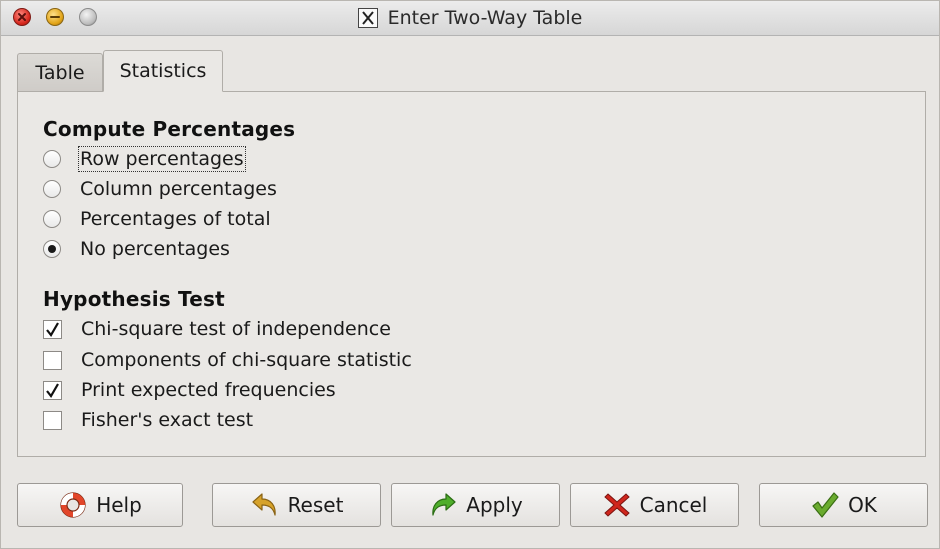 Image resolution: width=940 pixels, height=549 pixels. I want to click on cancel-button: Cancel, so click(654, 505).